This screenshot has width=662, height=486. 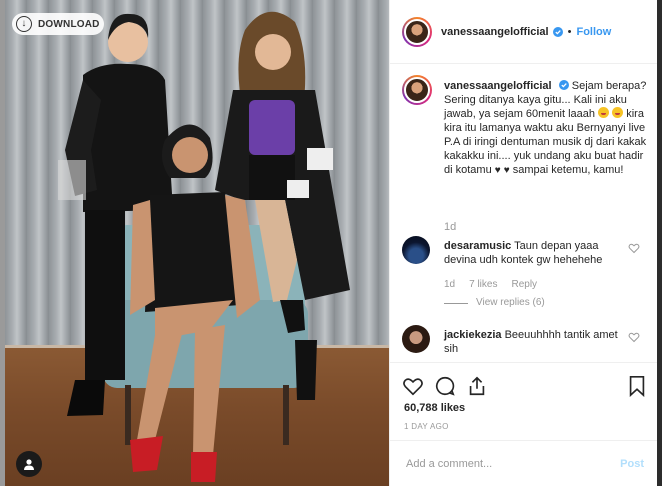 I want to click on user-tag-button, so click(x=29, y=464).